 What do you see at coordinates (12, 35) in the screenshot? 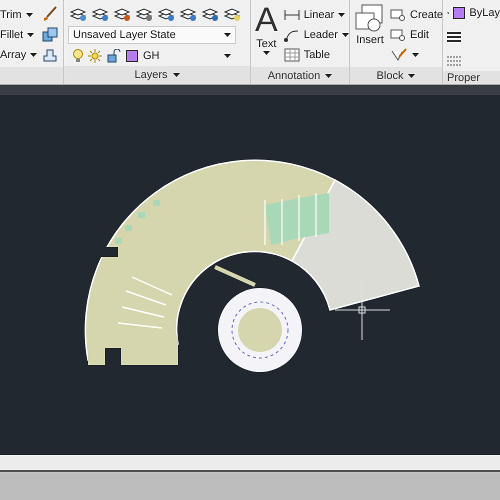
I see `tool-label: Fillet` at bounding box center [12, 35].